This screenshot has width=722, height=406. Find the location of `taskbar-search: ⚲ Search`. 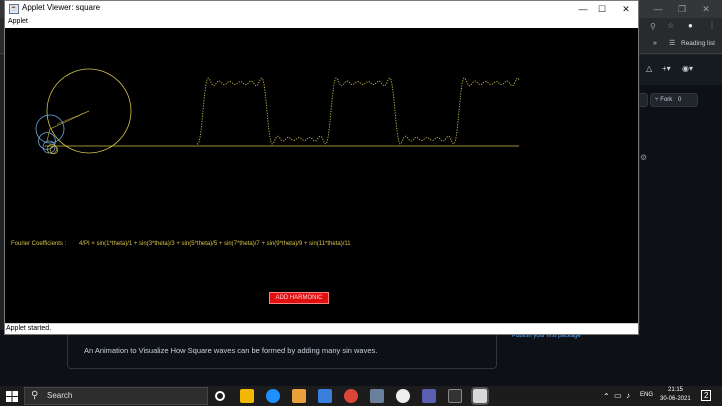

taskbar-search: ⚲ Search is located at coordinates (116, 396).